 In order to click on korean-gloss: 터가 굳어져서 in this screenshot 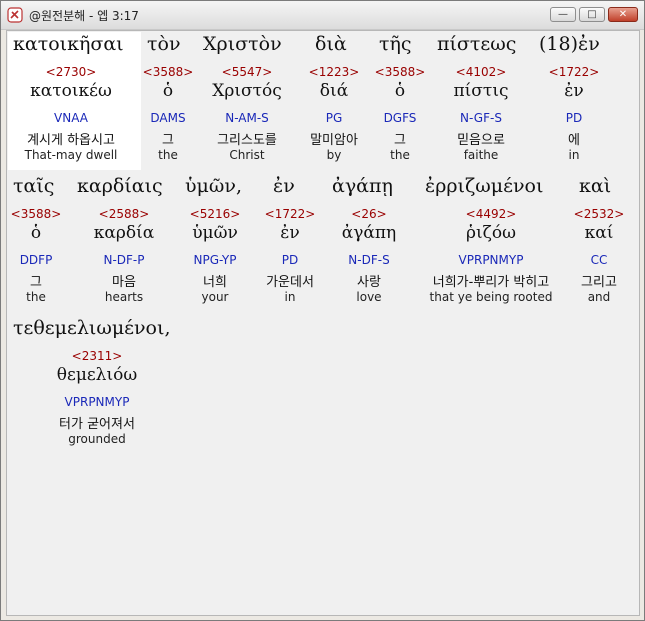, I will do `click(97, 422)`.